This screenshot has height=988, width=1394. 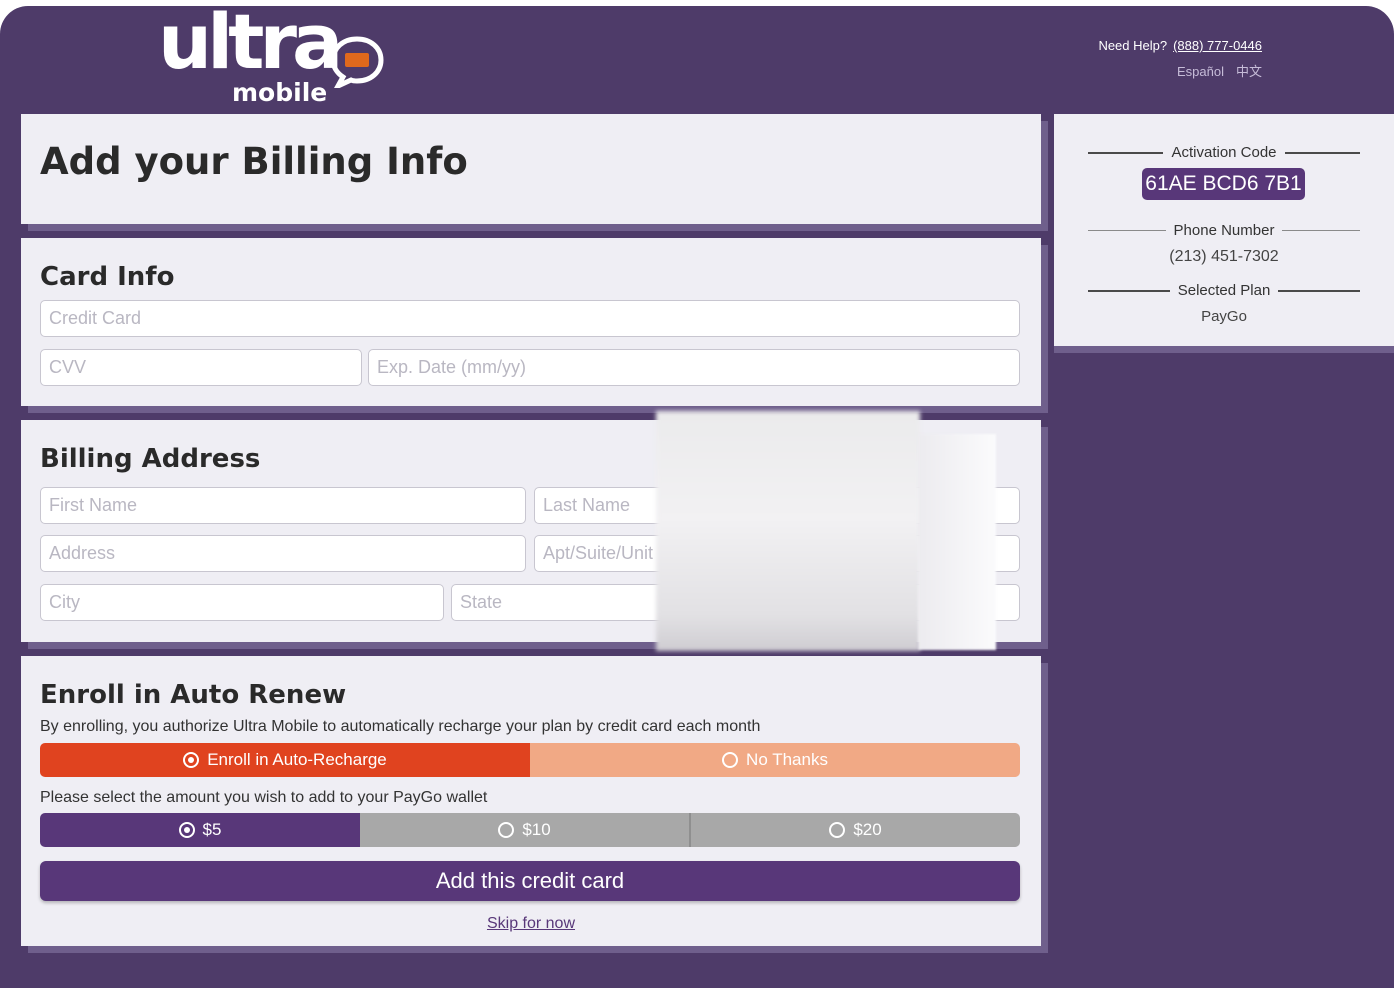 What do you see at coordinates (254, 161) in the screenshot?
I see `page-title: Add your Billing Info` at bounding box center [254, 161].